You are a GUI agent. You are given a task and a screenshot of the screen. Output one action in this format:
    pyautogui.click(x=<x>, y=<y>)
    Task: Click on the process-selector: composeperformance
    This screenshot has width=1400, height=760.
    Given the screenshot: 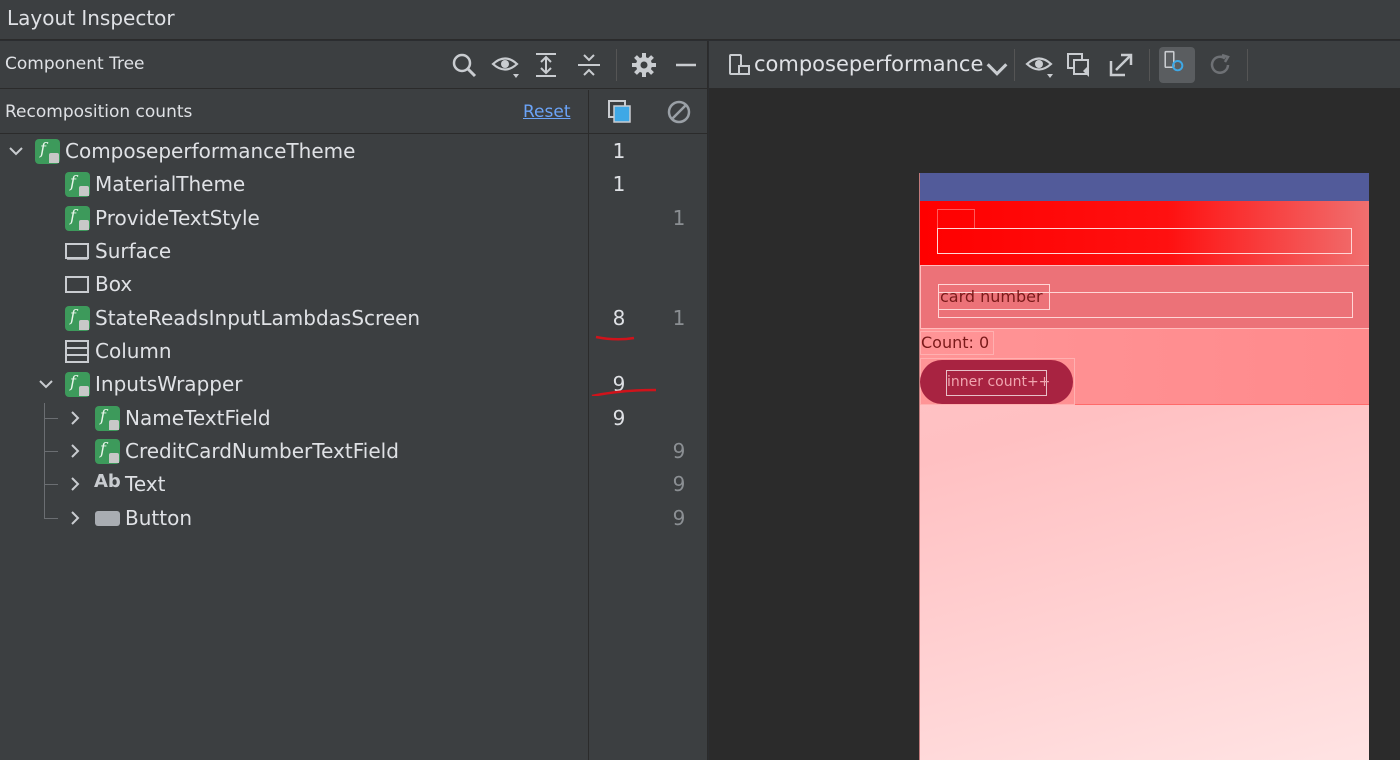 What is the action you would take?
    pyautogui.click(x=868, y=64)
    